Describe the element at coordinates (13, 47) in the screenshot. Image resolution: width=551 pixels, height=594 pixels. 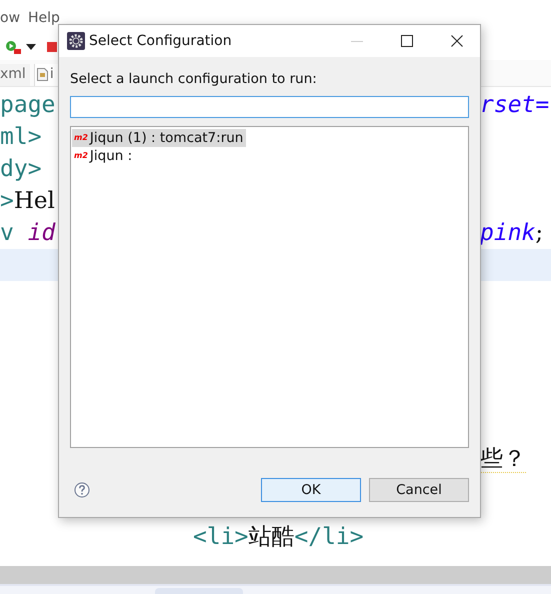
I see `run-icon` at that location.